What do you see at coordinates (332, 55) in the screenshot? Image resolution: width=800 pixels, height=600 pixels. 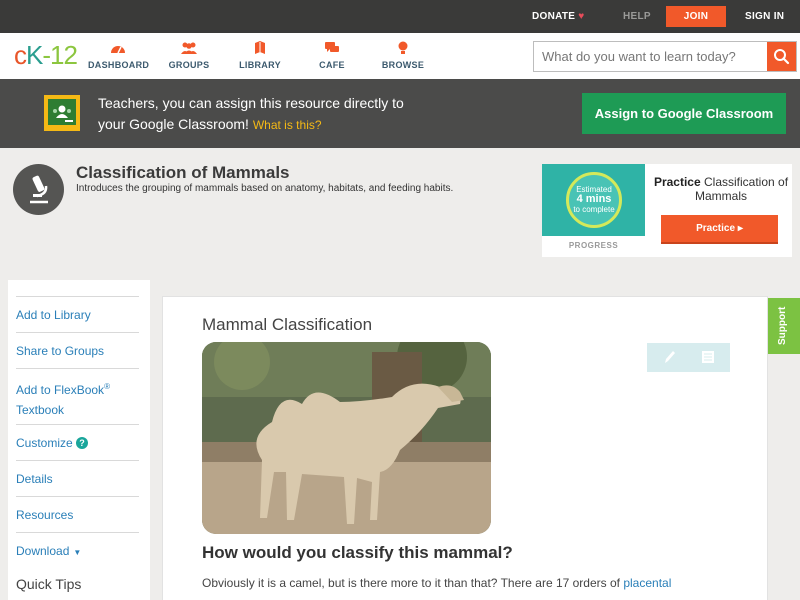 I see `nav-cafe: CAFE` at bounding box center [332, 55].